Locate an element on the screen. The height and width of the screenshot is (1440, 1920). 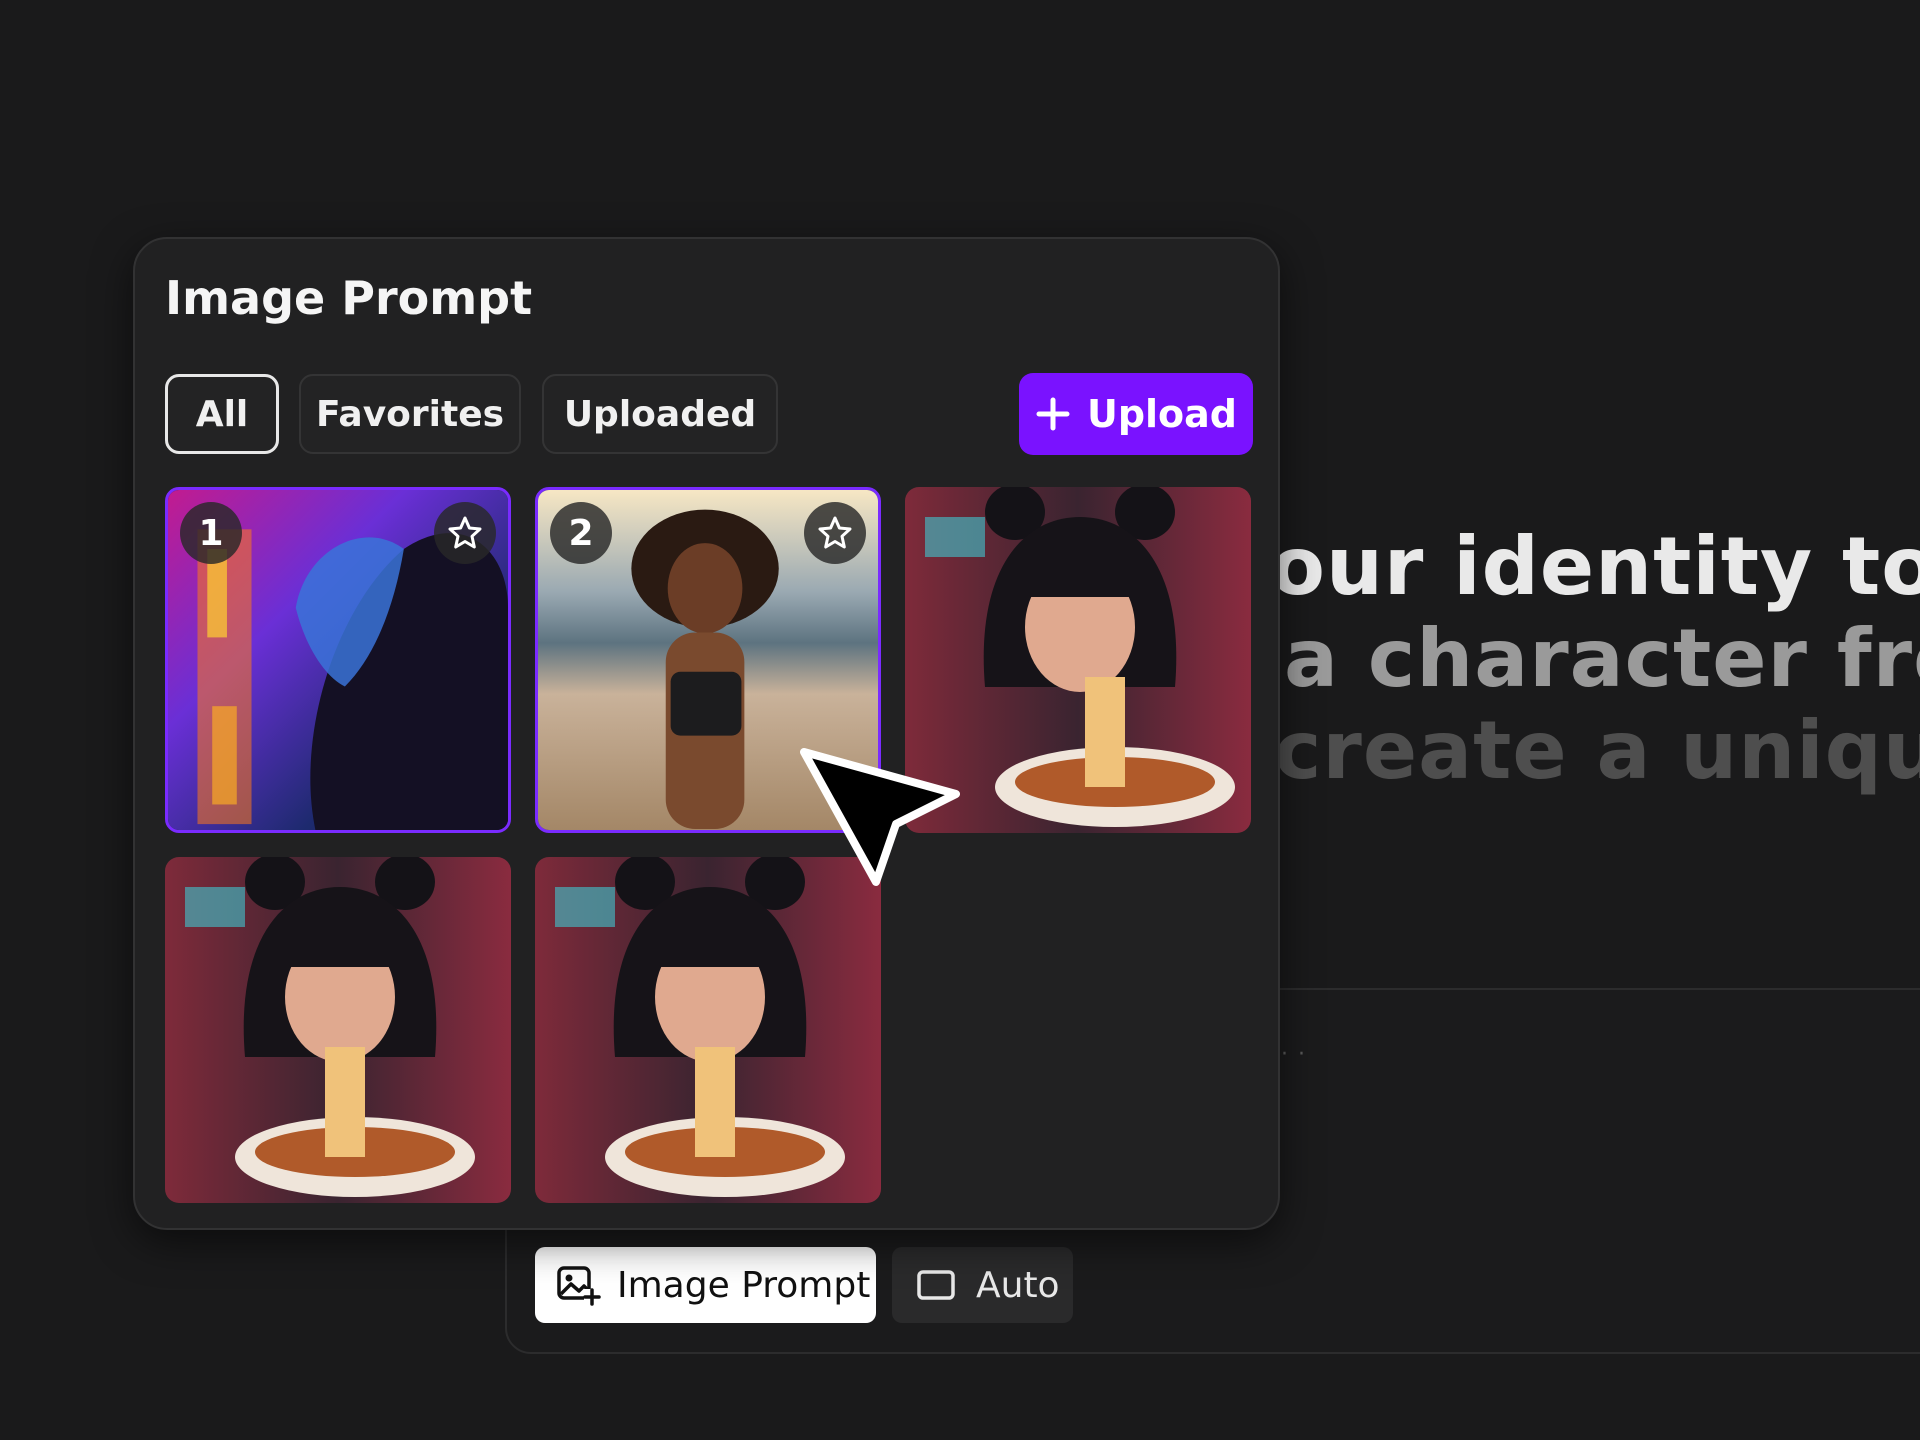
hero-line-2: a character from is located at coordinates (1602, 658).